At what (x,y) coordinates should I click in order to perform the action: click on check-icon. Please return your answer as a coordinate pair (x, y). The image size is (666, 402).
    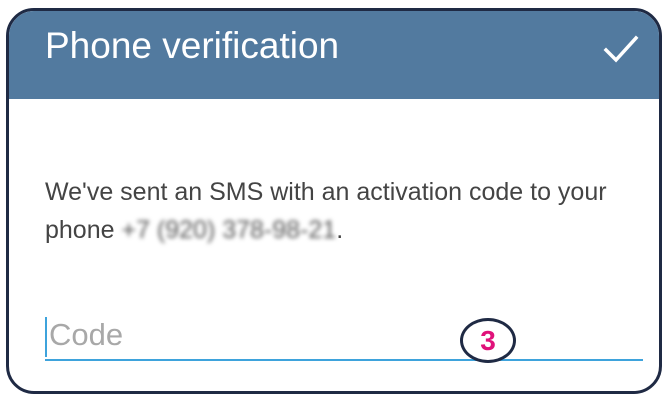
    Looking at the image, I should click on (621, 49).